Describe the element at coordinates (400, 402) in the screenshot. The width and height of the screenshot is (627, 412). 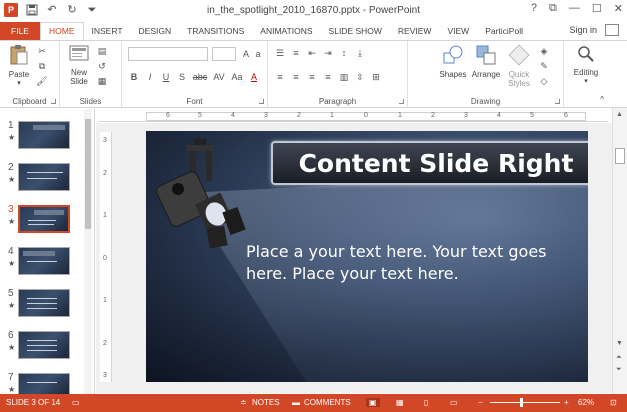
I see `slide-sorter-icon: ▦` at that location.